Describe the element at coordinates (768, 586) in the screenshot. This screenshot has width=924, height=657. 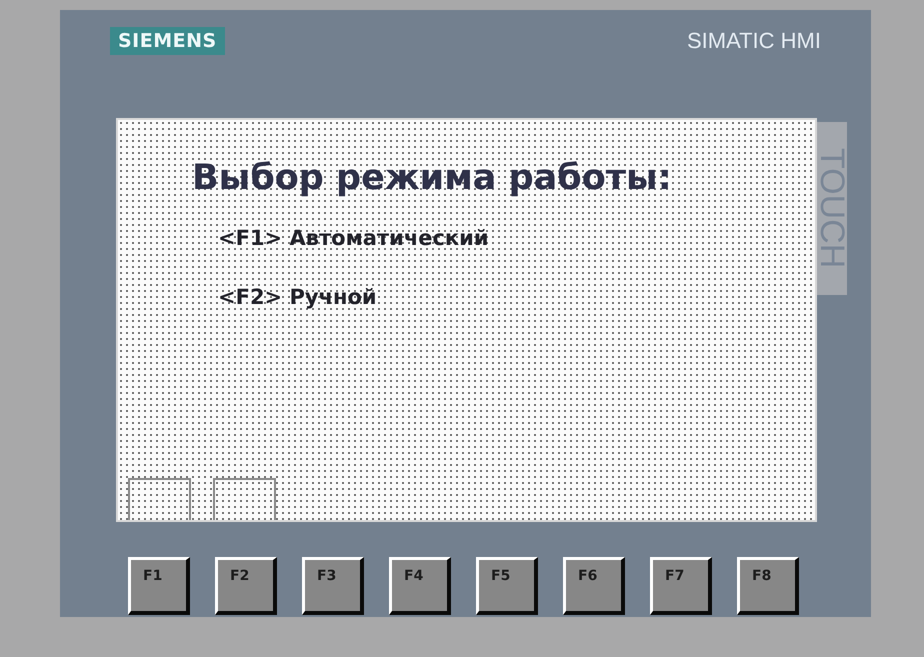
I see `function-key: F8` at that location.